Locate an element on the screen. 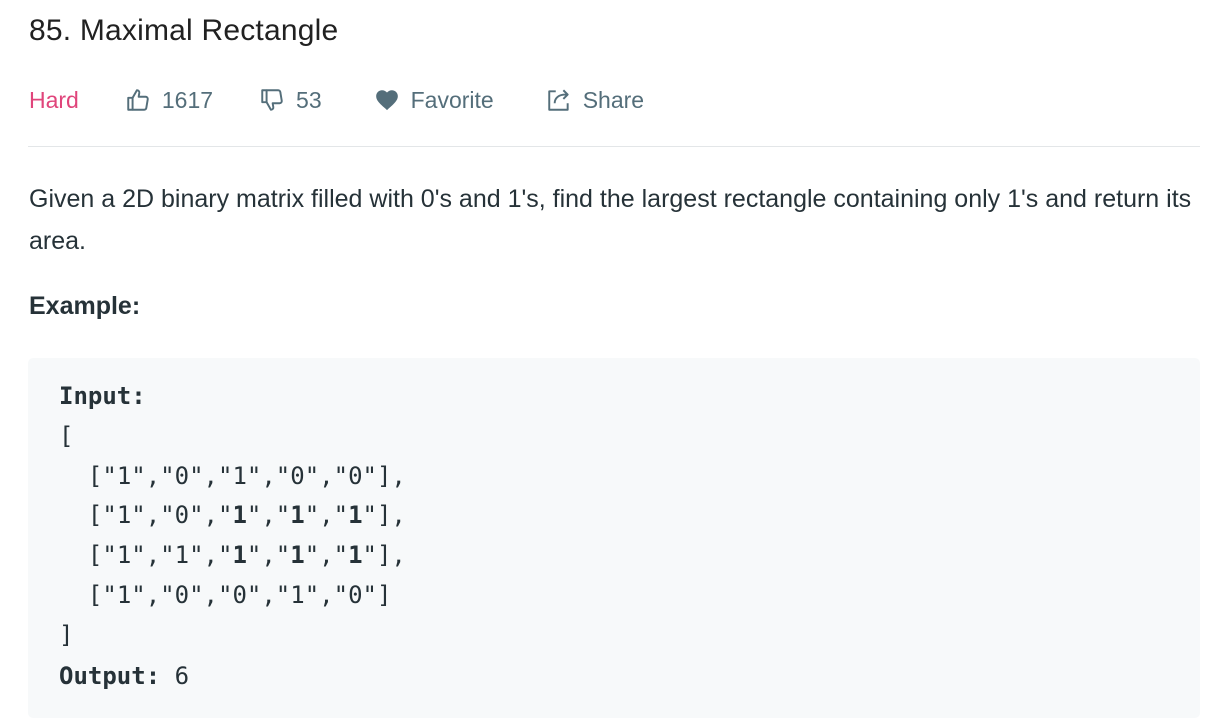  share-button: Share is located at coordinates (595, 100).